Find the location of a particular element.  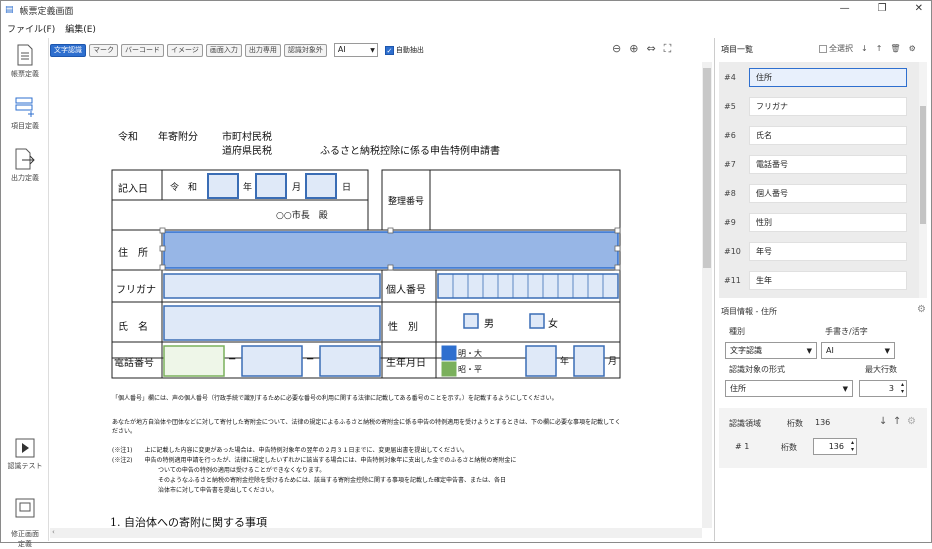

select-all-checkbox: 全選択 is located at coordinates (836, 48).